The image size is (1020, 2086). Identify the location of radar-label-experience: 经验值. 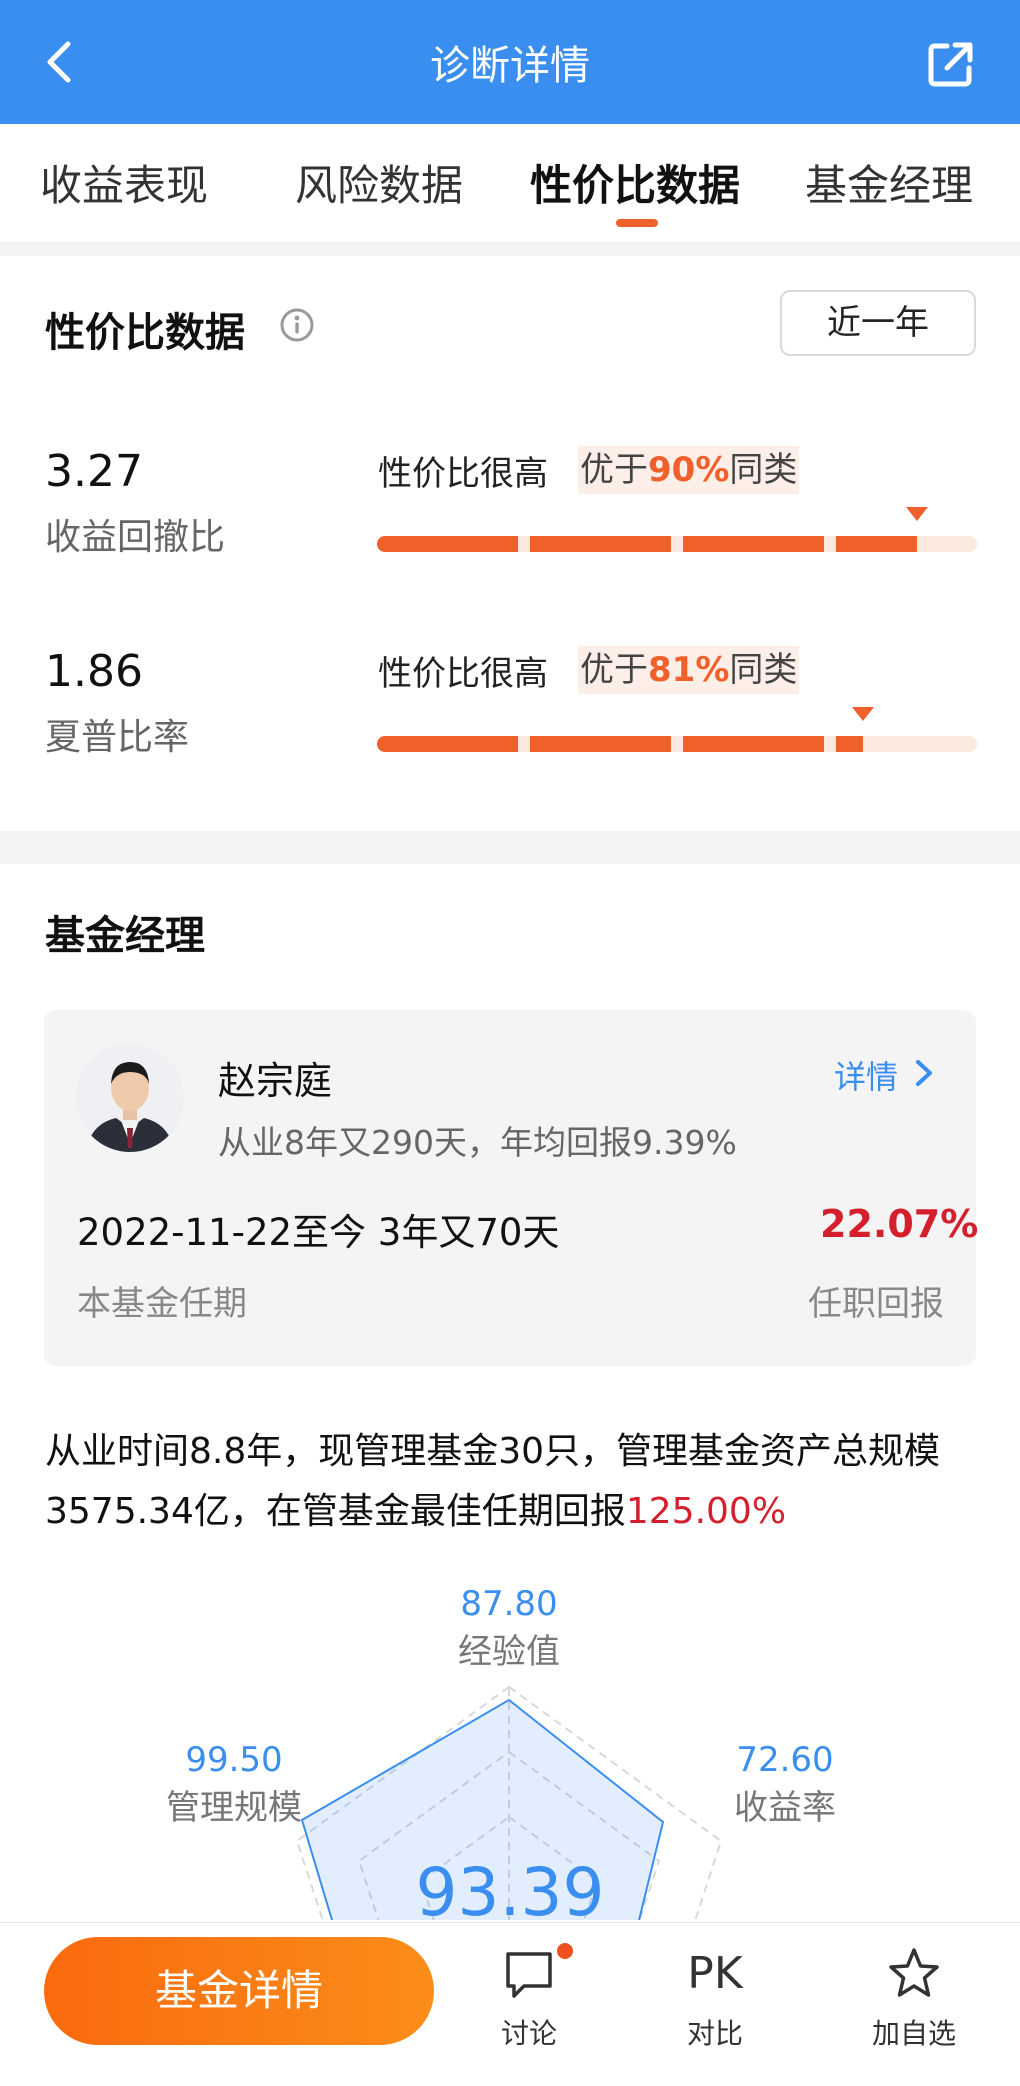
(509, 1652).